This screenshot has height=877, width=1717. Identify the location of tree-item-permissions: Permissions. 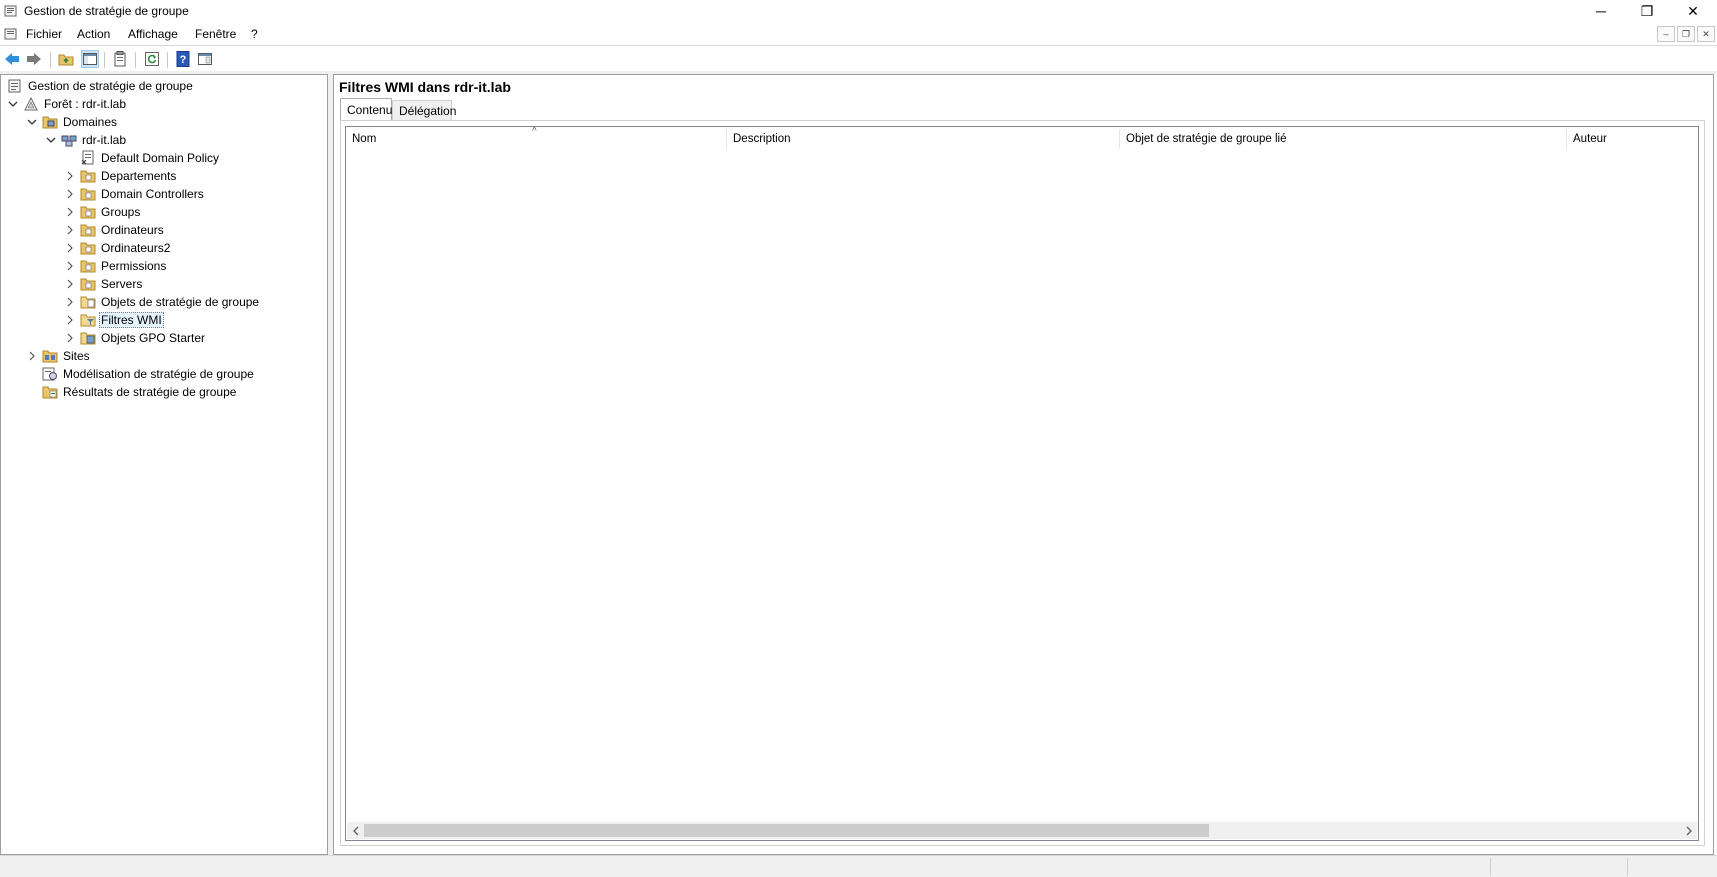
(116, 266).